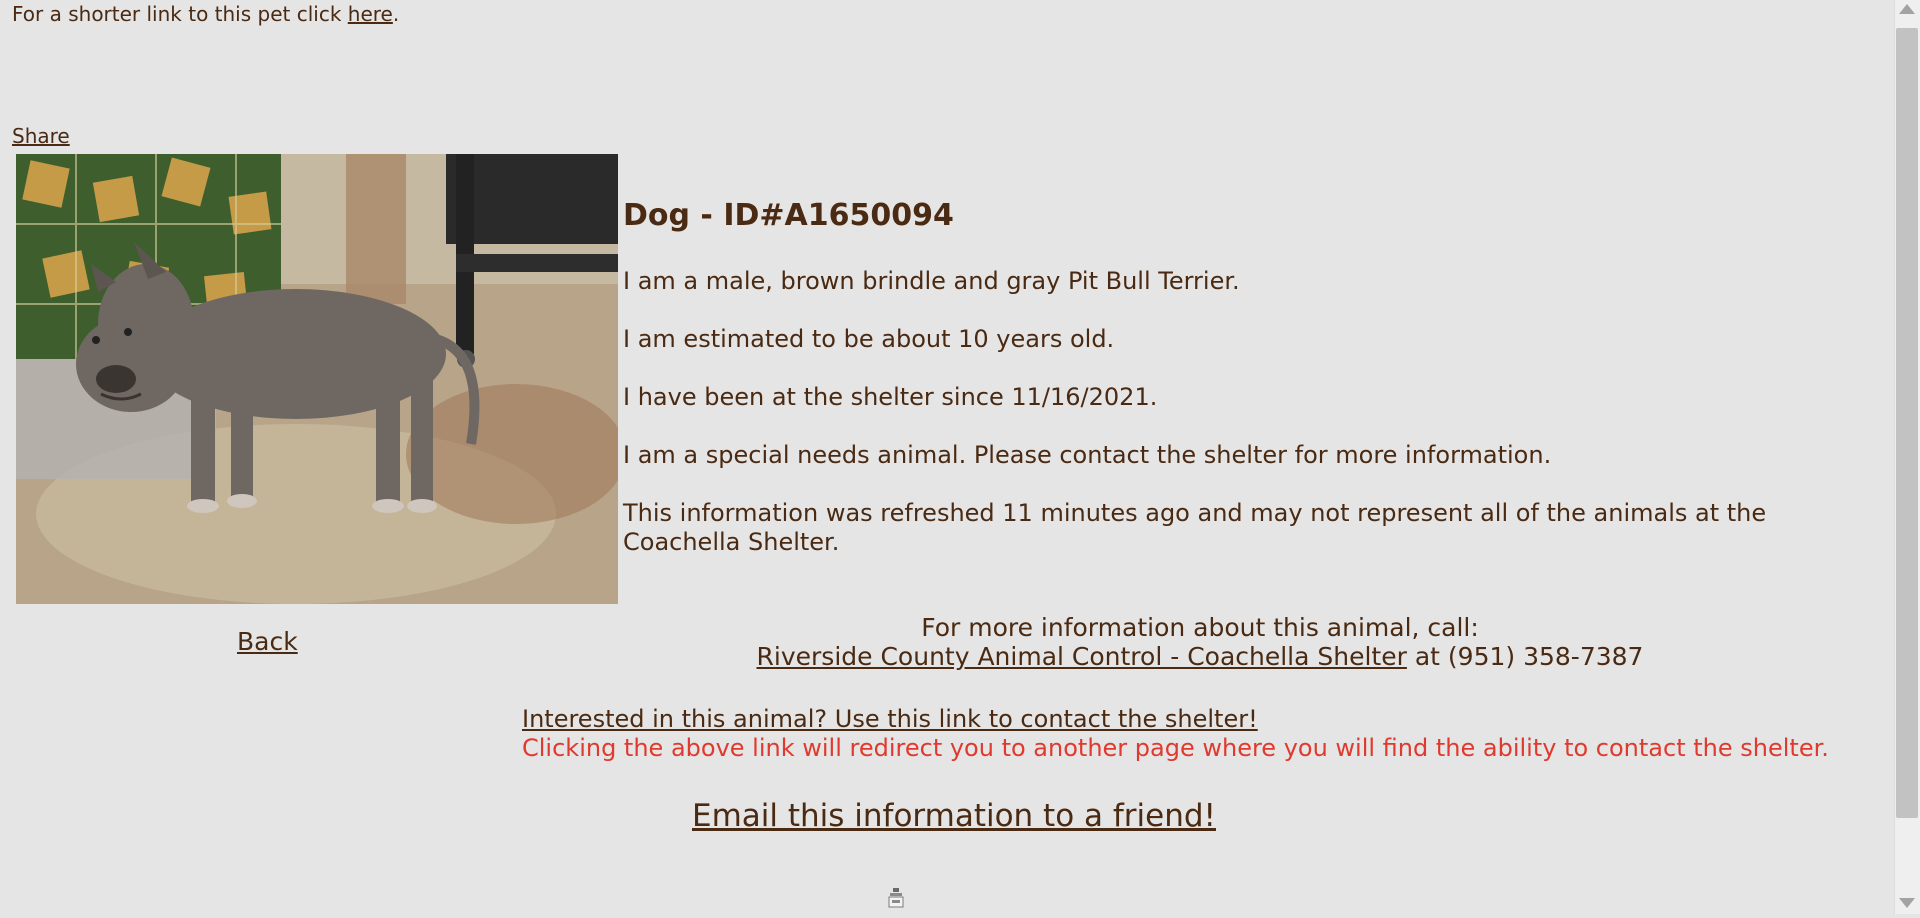  What do you see at coordinates (370, 14) in the screenshot?
I see `short-link-here: here` at bounding box center [370, 14].